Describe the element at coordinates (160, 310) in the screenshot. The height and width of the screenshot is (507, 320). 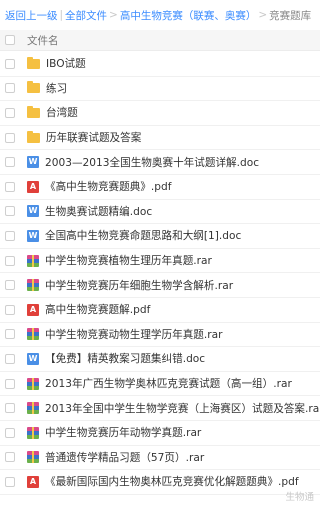
I see `file-row: A 高中生物竞赛题解.pdf` at that location.